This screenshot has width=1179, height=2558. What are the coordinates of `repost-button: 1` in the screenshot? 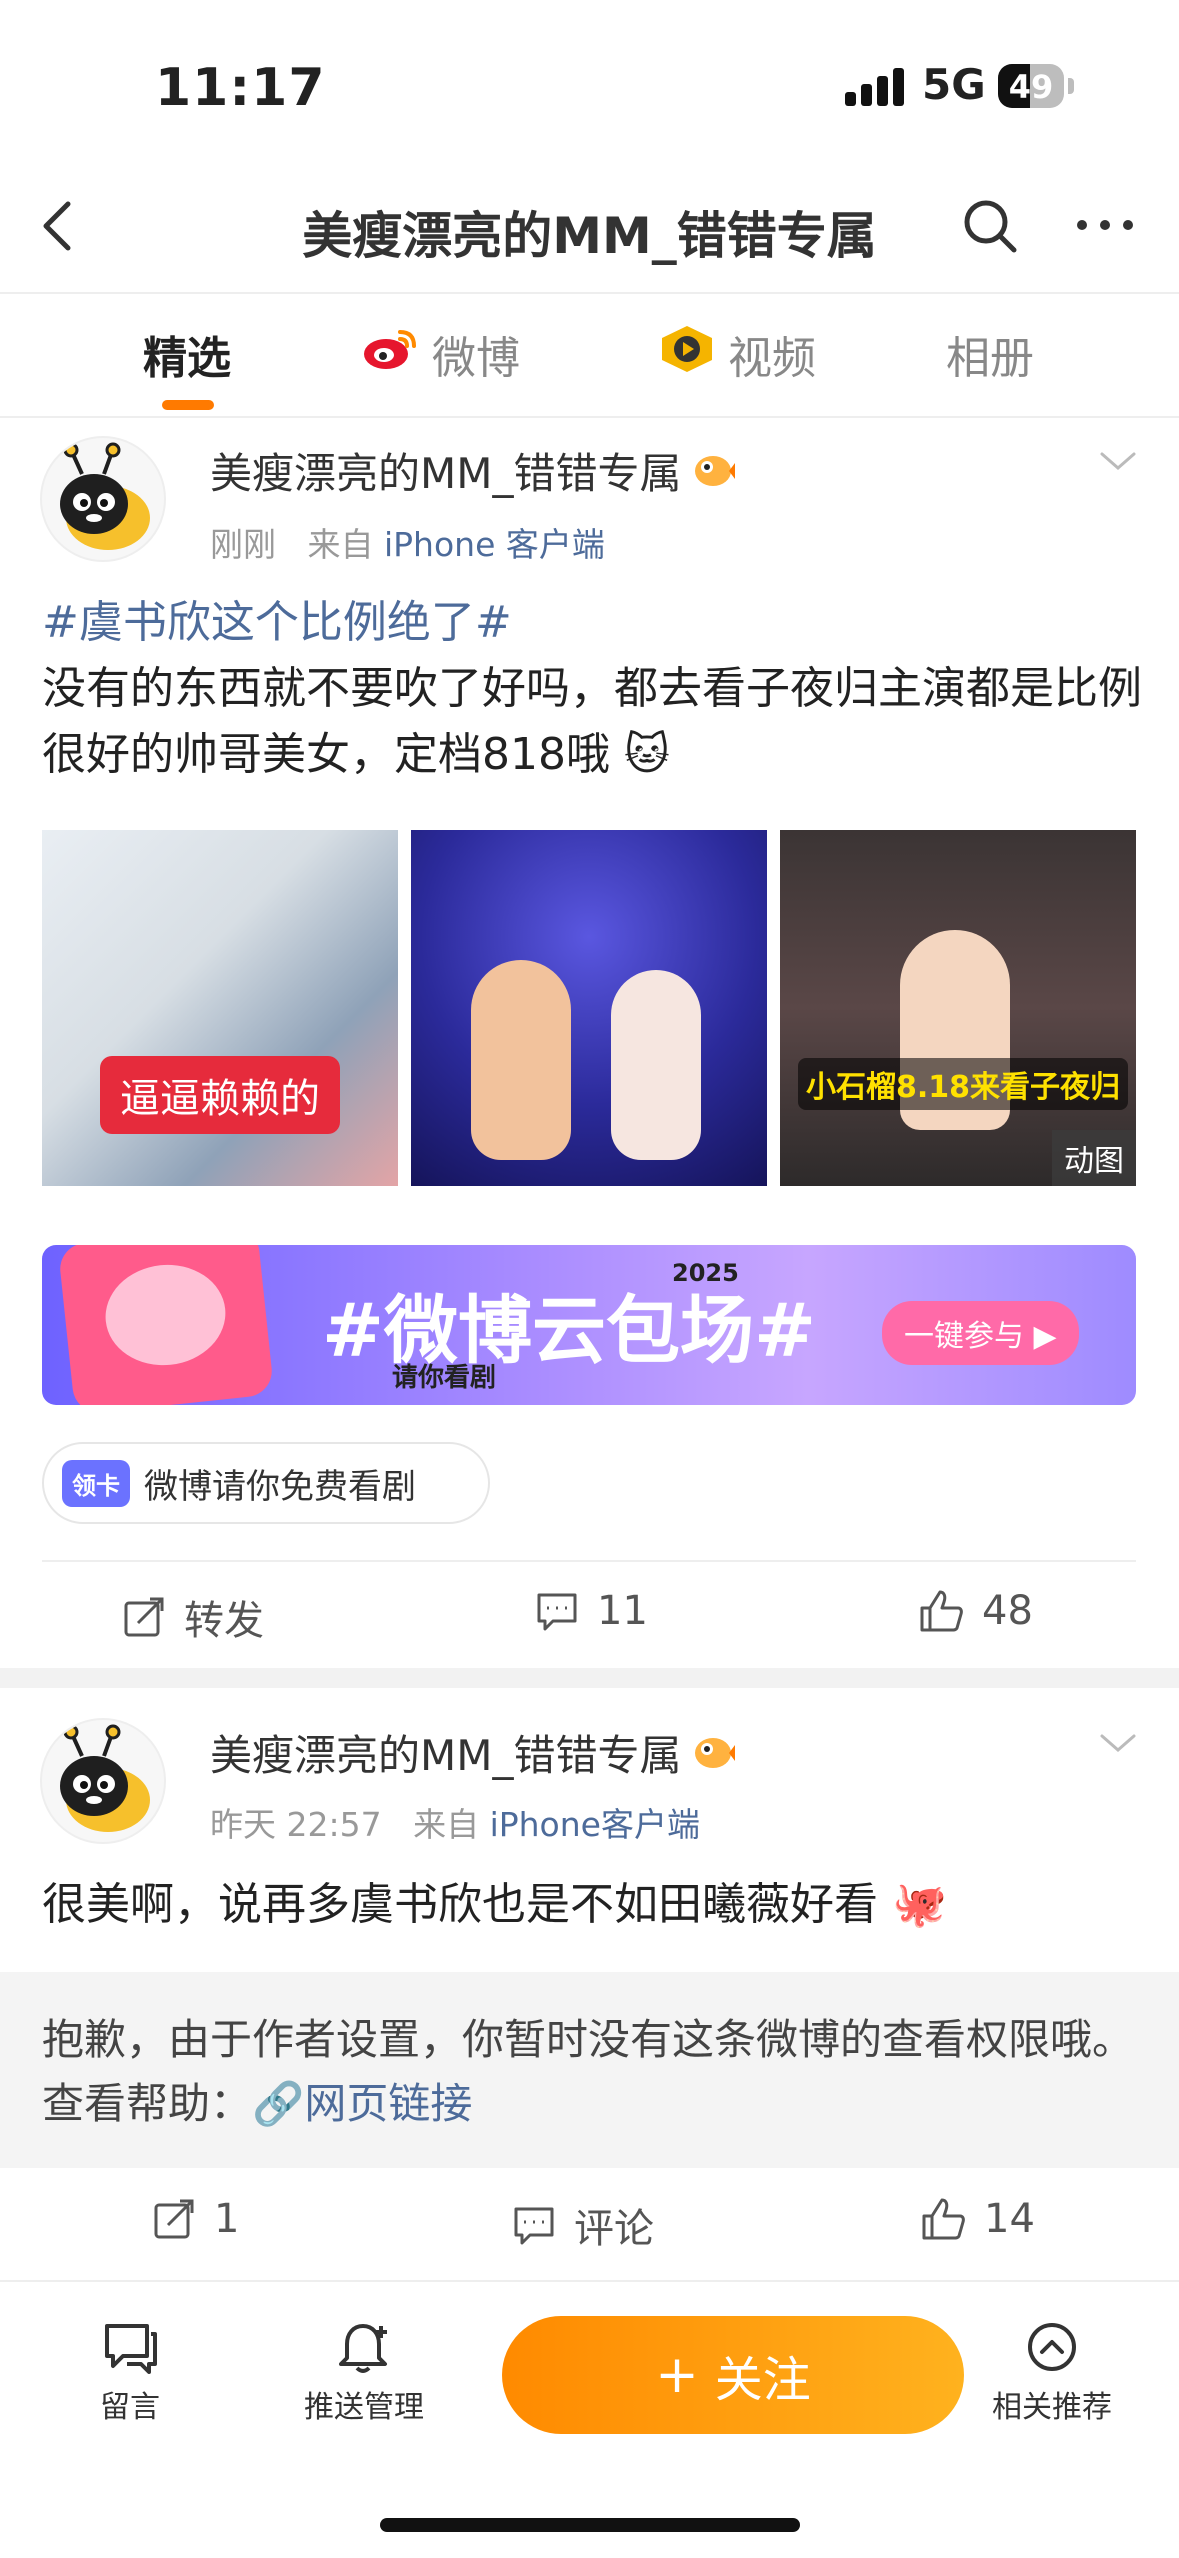 It's located at (195, 2219).